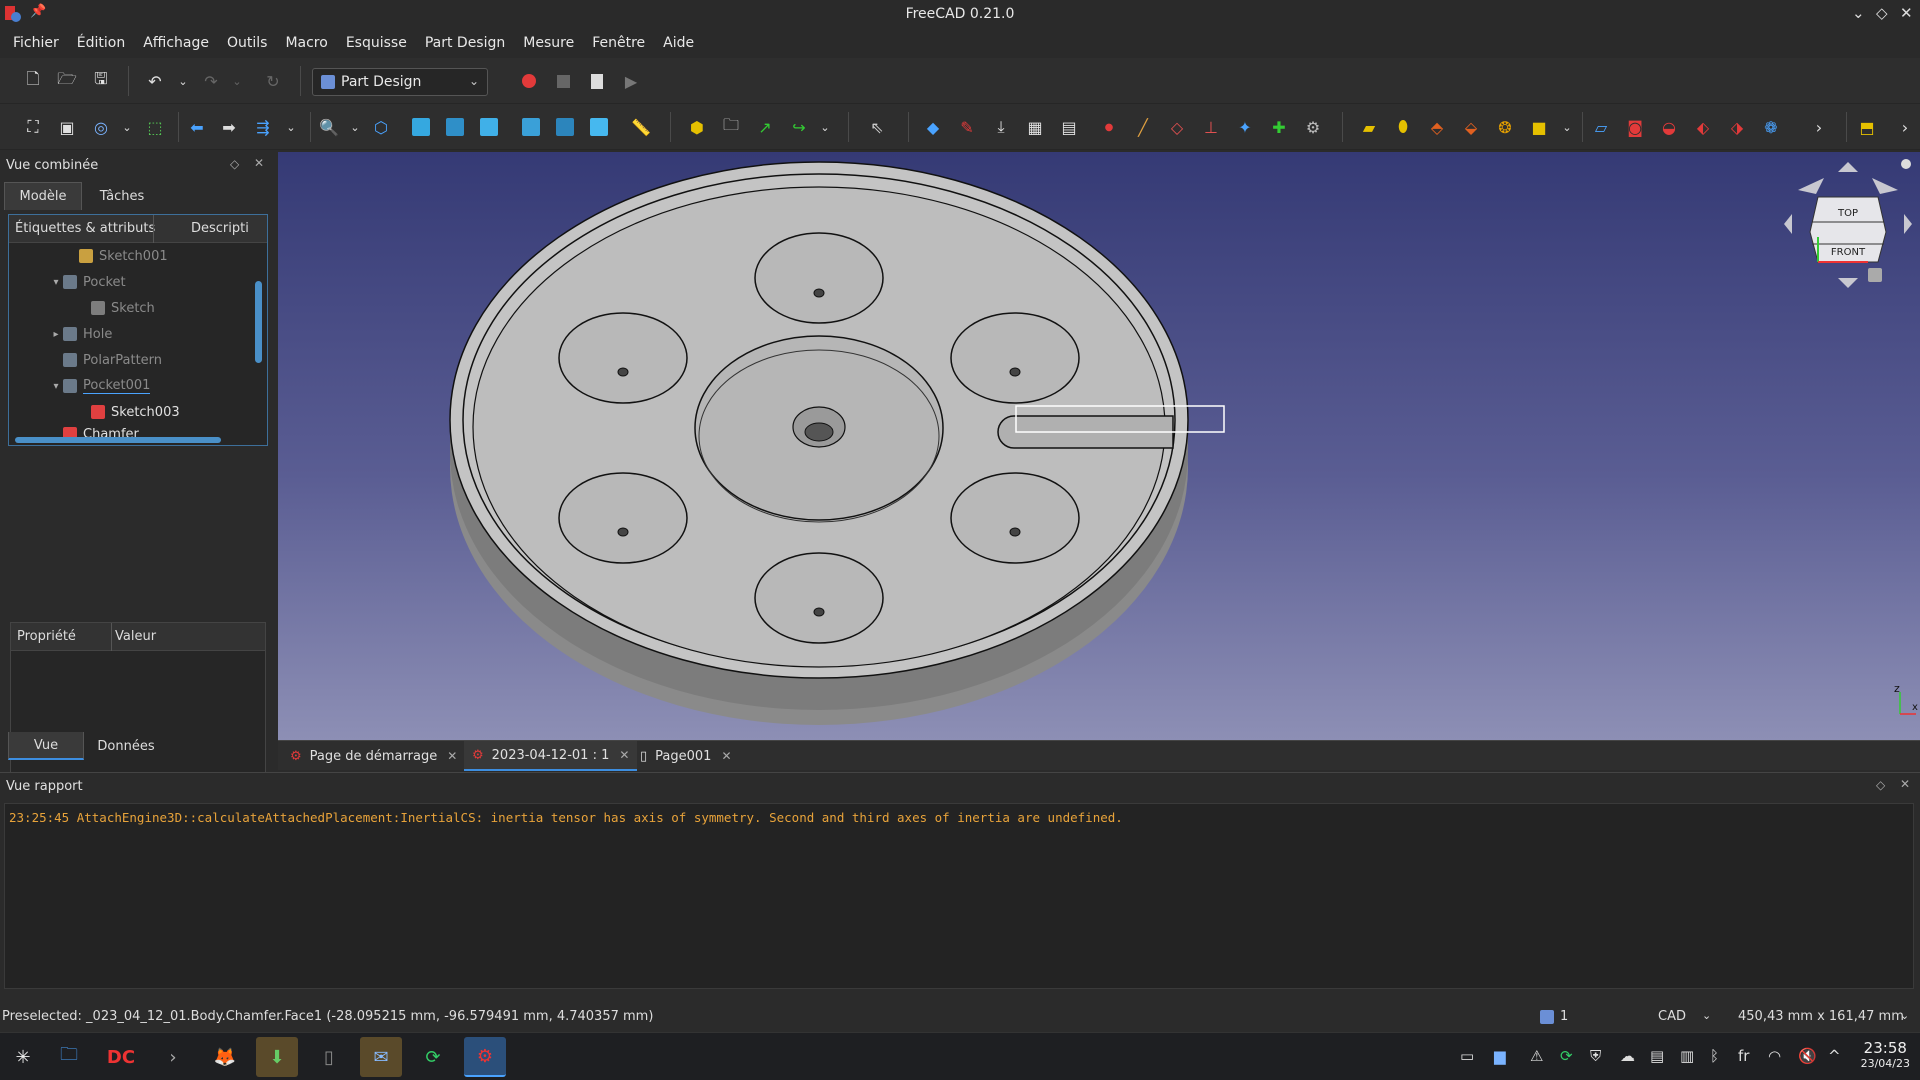 The width and height of the screenshot is (1920, 1080). I want to click on subshape-binder-icon: ▤, so click(1069, 127).